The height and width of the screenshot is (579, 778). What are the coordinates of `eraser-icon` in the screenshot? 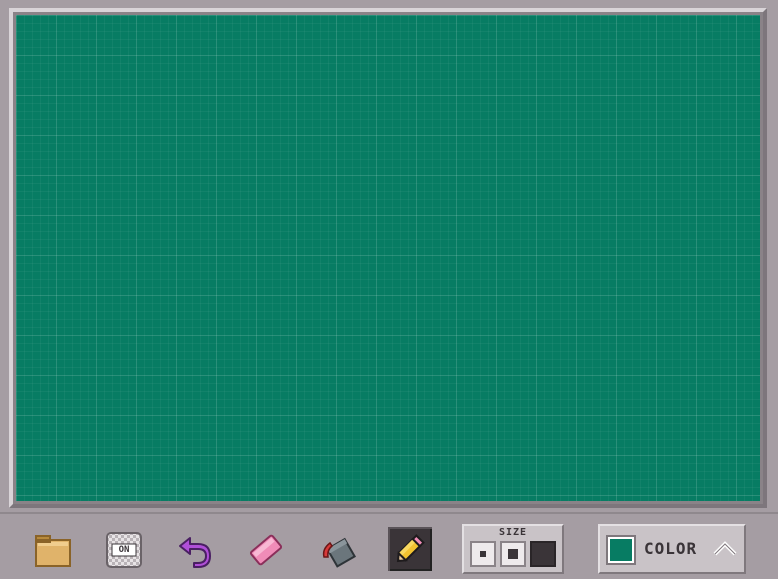 It's located at (266, 550).